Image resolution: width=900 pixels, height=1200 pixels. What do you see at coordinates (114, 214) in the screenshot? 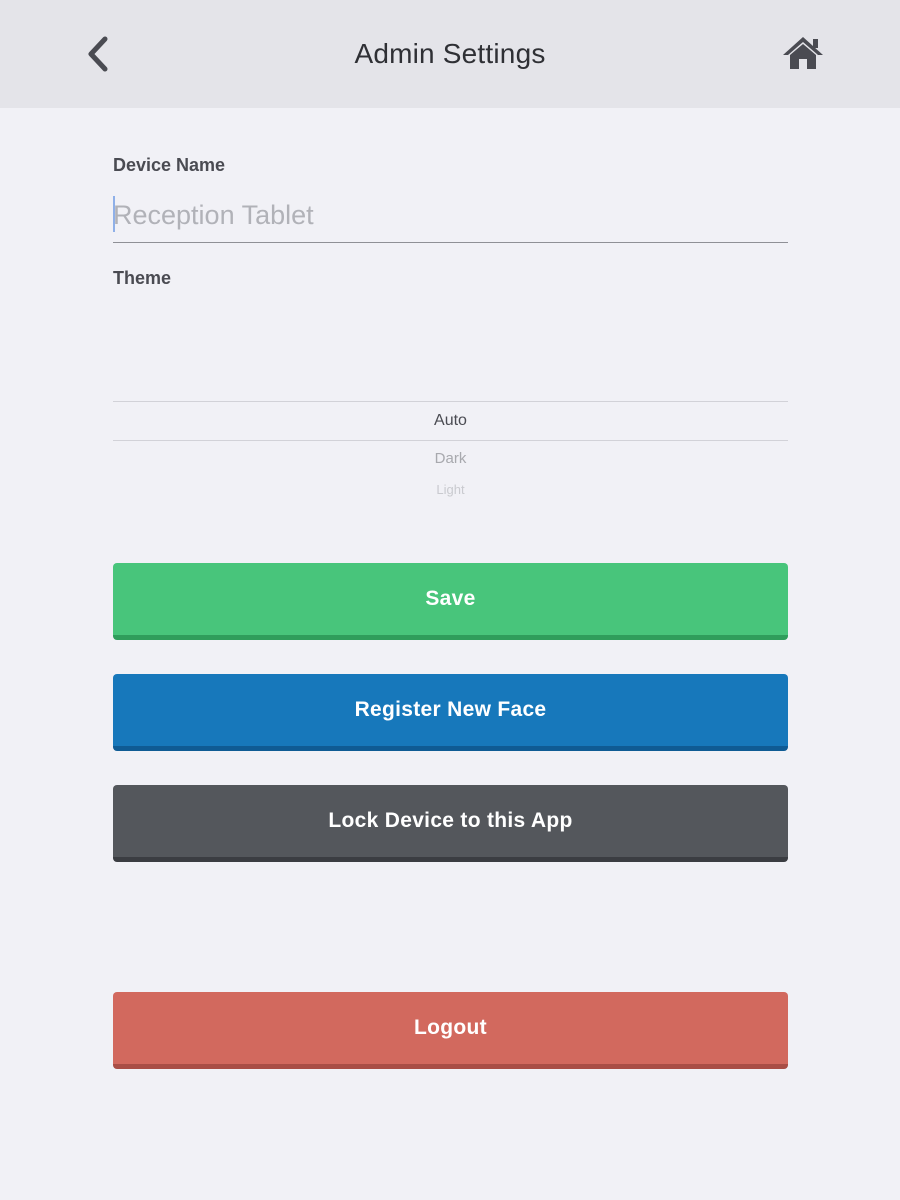
I see `text-caret` at bounding box center [114, 214].